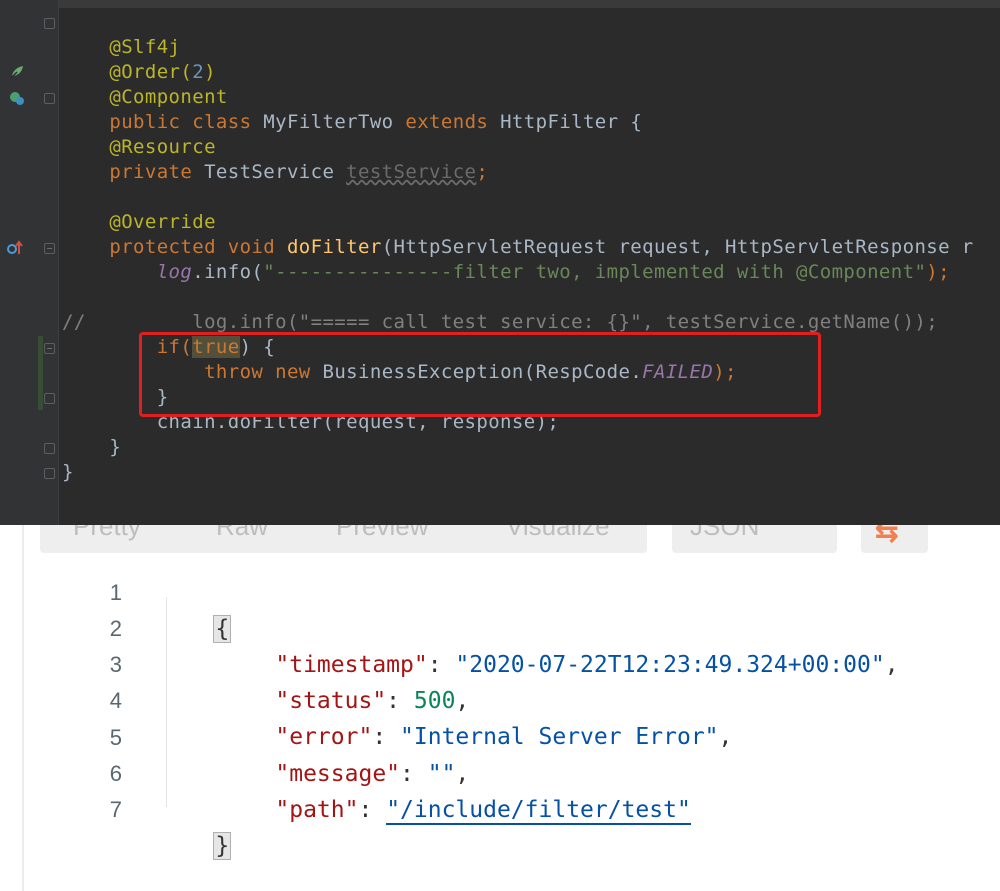 The image size is (1000, 891). What do you see at coordinates (115, 737) in the screenshot?
I see `line-number: 5` at bounding box center [115, 737].